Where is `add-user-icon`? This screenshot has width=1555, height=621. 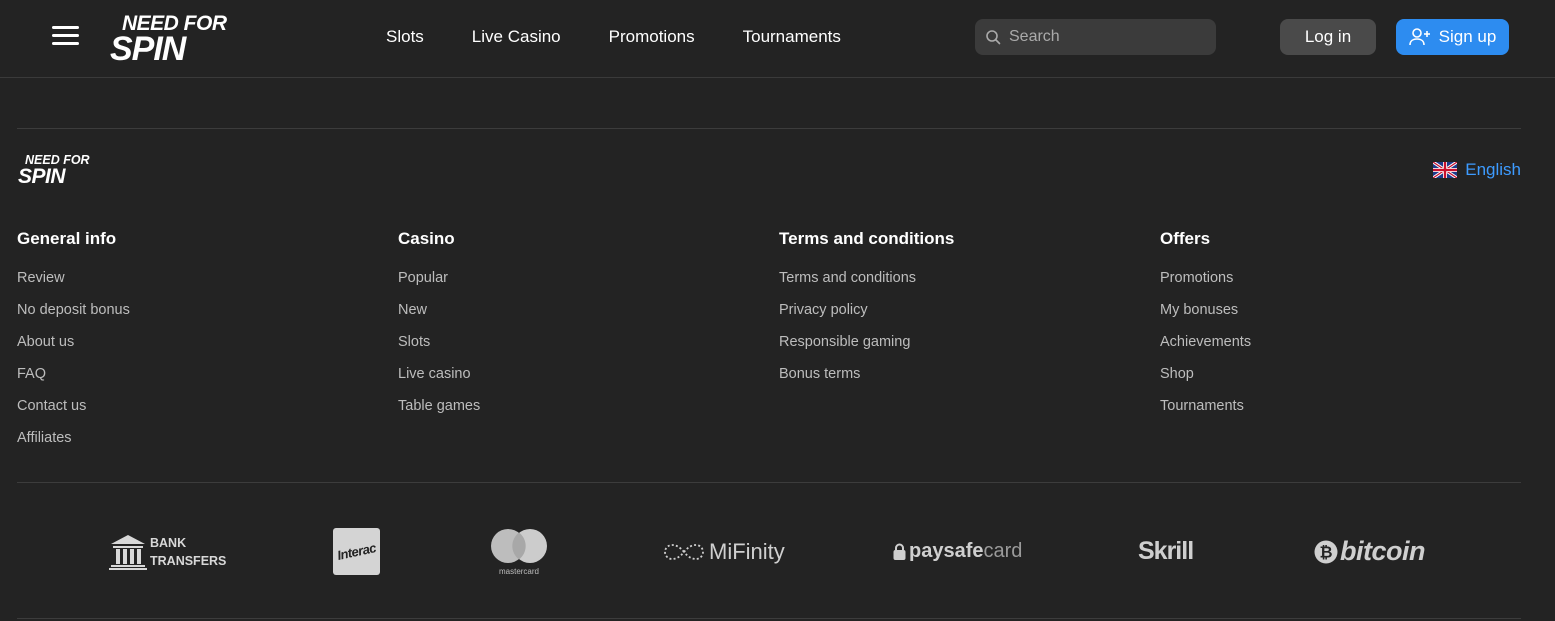
add-user-icon is located at coordinates (1419, 37).